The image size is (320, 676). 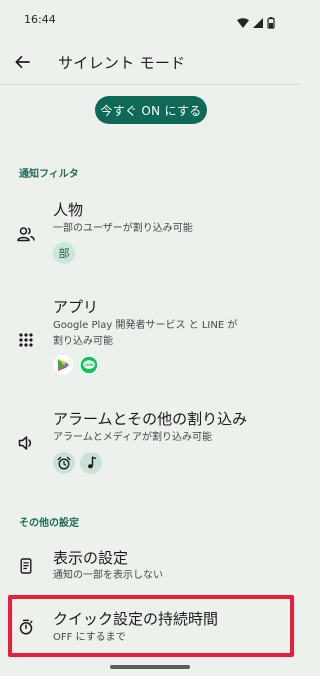 What do you see at coordinates (132, 437) in the screenshot?
I see `alarms-subtitle: アラームとメディアが割り込み可能` at bounding box center [132, 437].